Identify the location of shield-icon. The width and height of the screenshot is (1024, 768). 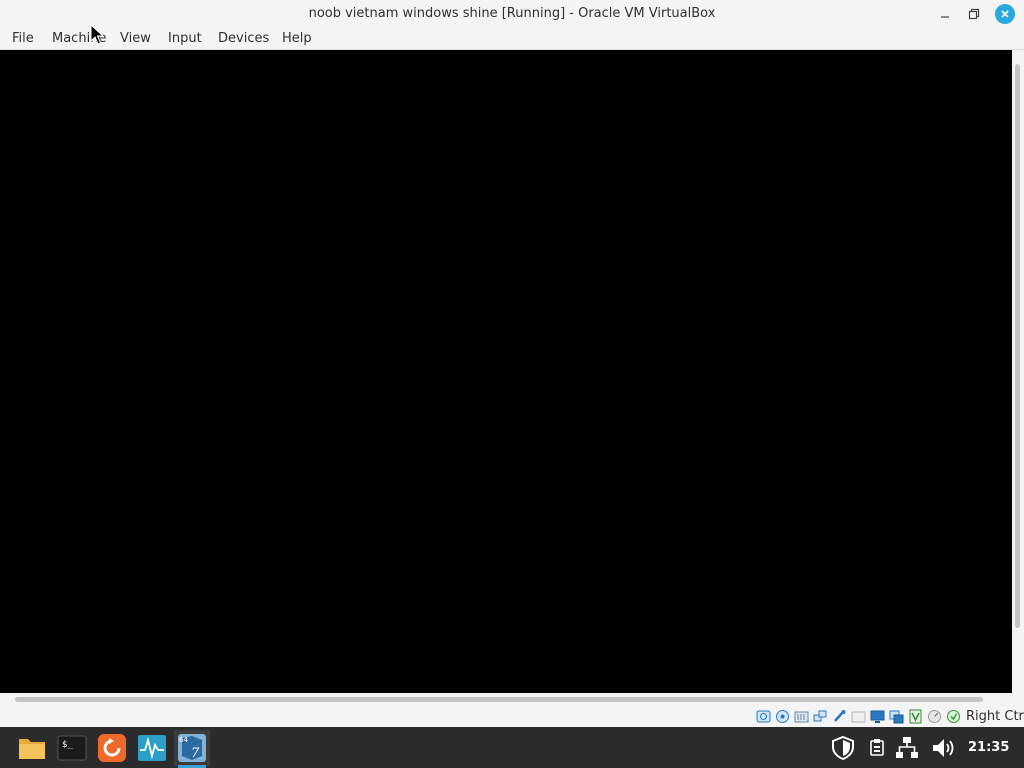
(843, 748).